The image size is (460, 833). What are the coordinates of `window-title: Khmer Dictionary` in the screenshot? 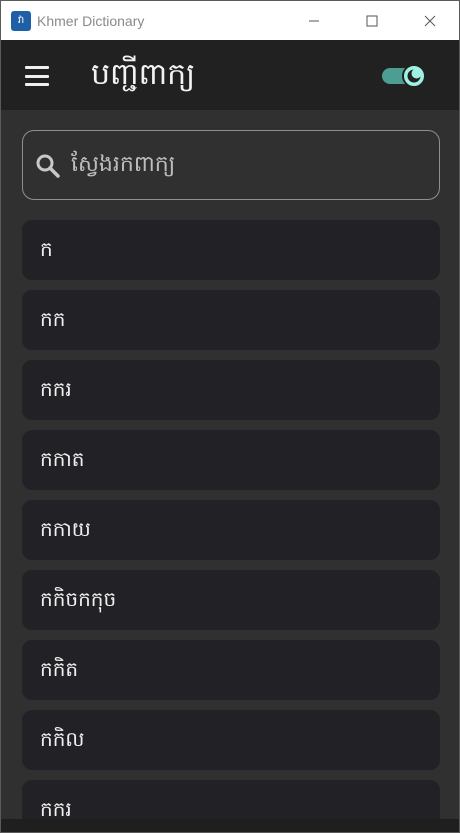 It's located at (91, 20).